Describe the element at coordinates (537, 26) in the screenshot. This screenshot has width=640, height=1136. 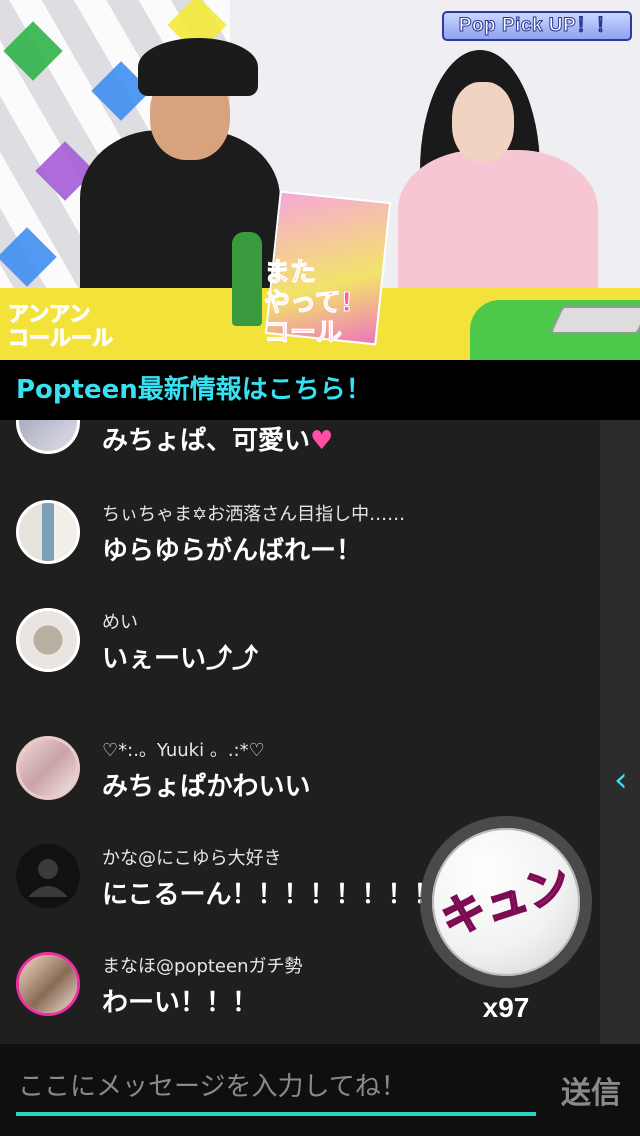
I see `pop-pick-up-badge: Pop Pick UP！！` at that location.